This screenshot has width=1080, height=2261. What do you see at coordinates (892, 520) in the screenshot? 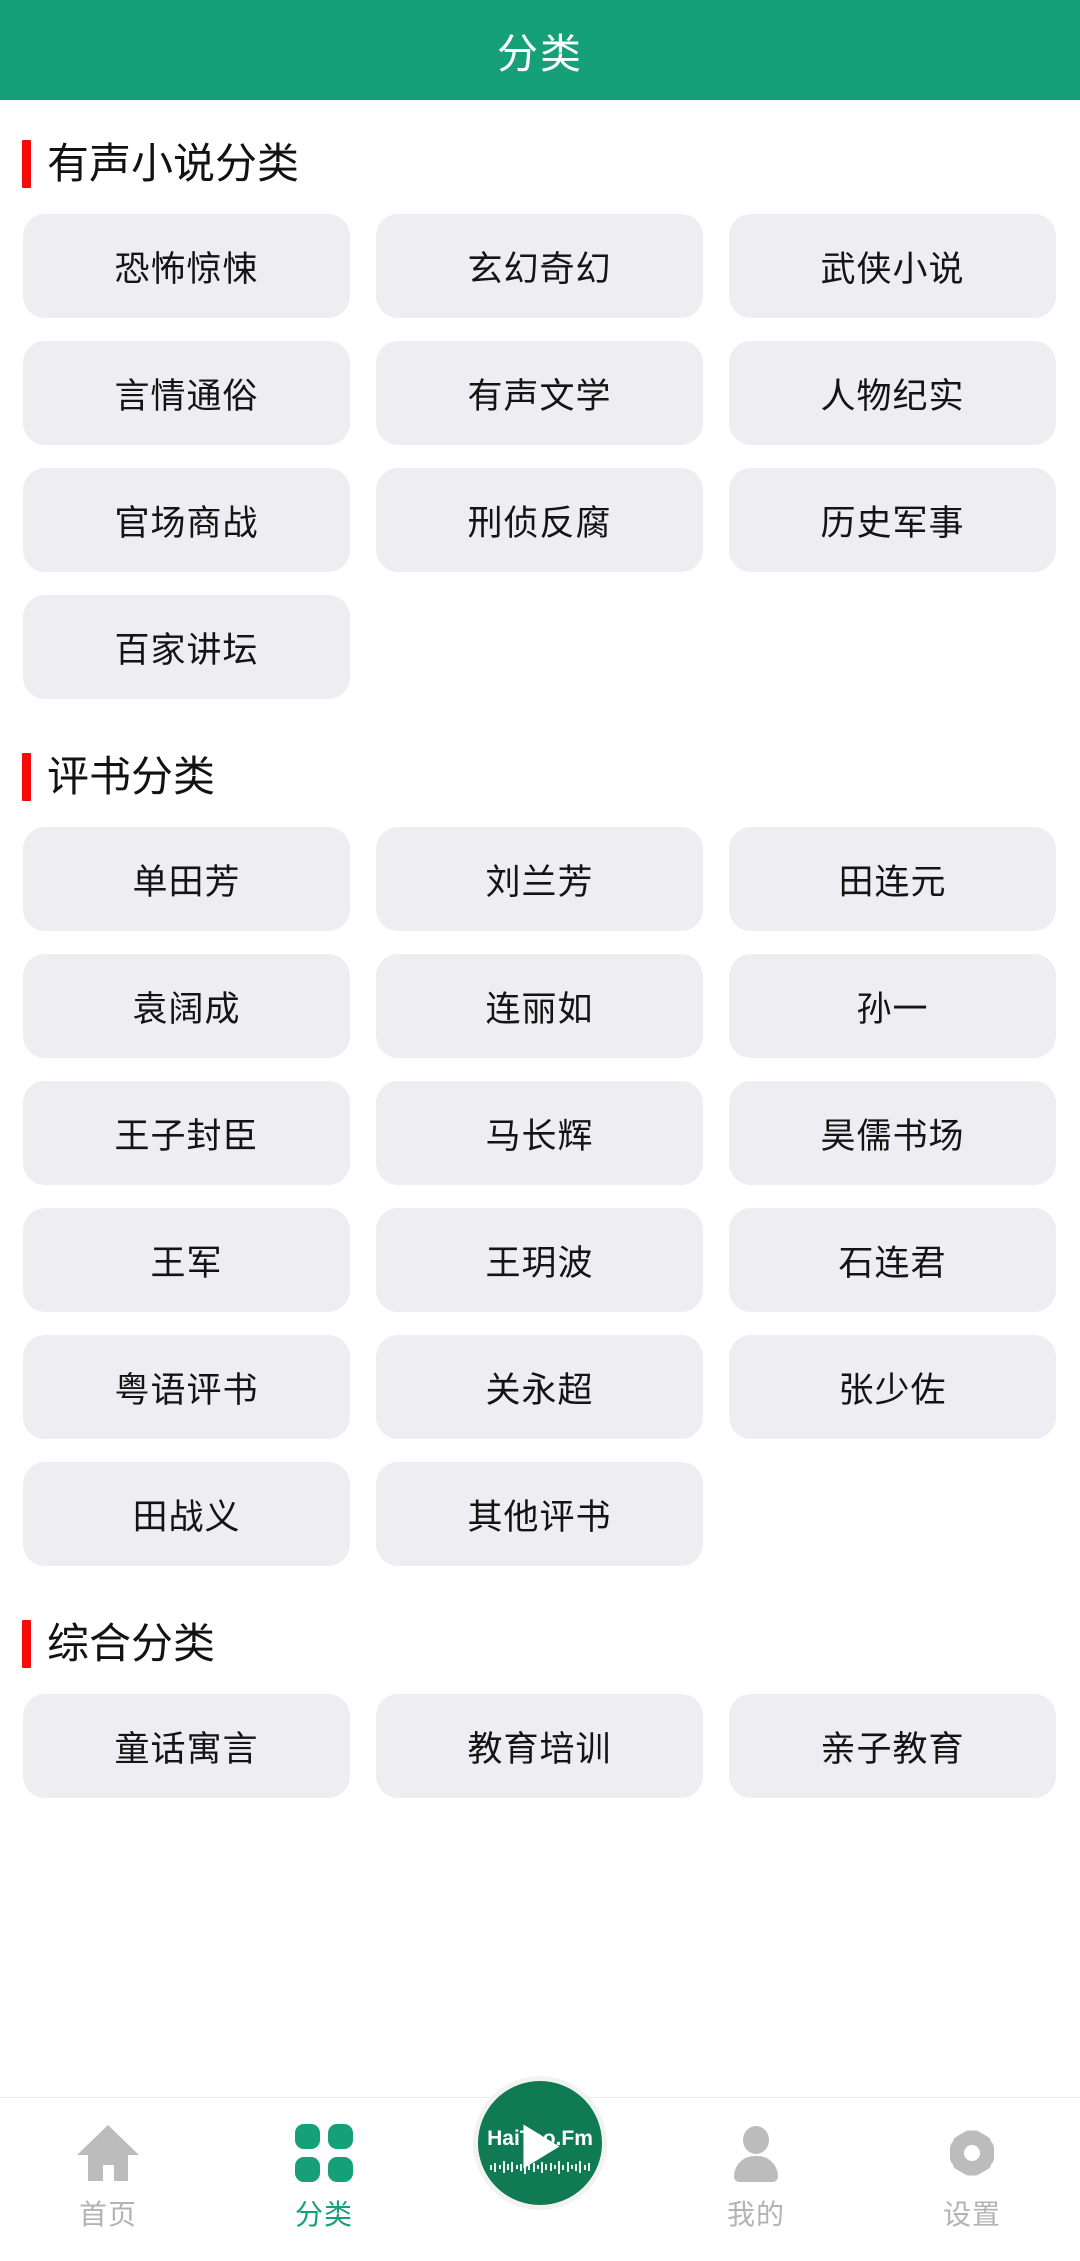
I see `category-chip: 历史军事` at bounding box center [892, 520].